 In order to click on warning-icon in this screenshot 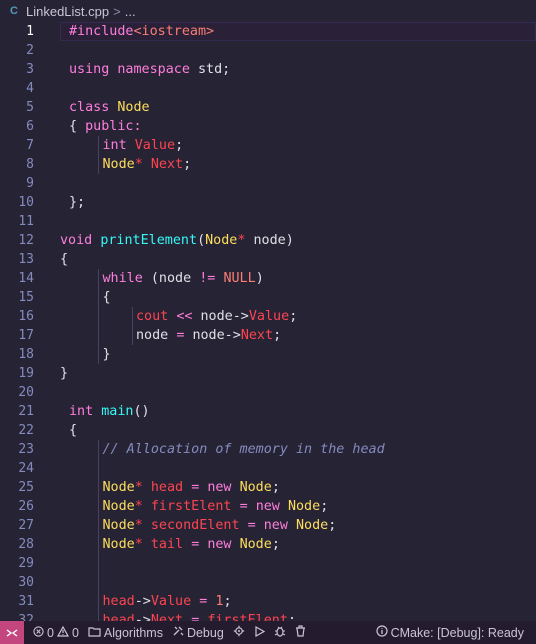, I will do `click(62, 632)`.